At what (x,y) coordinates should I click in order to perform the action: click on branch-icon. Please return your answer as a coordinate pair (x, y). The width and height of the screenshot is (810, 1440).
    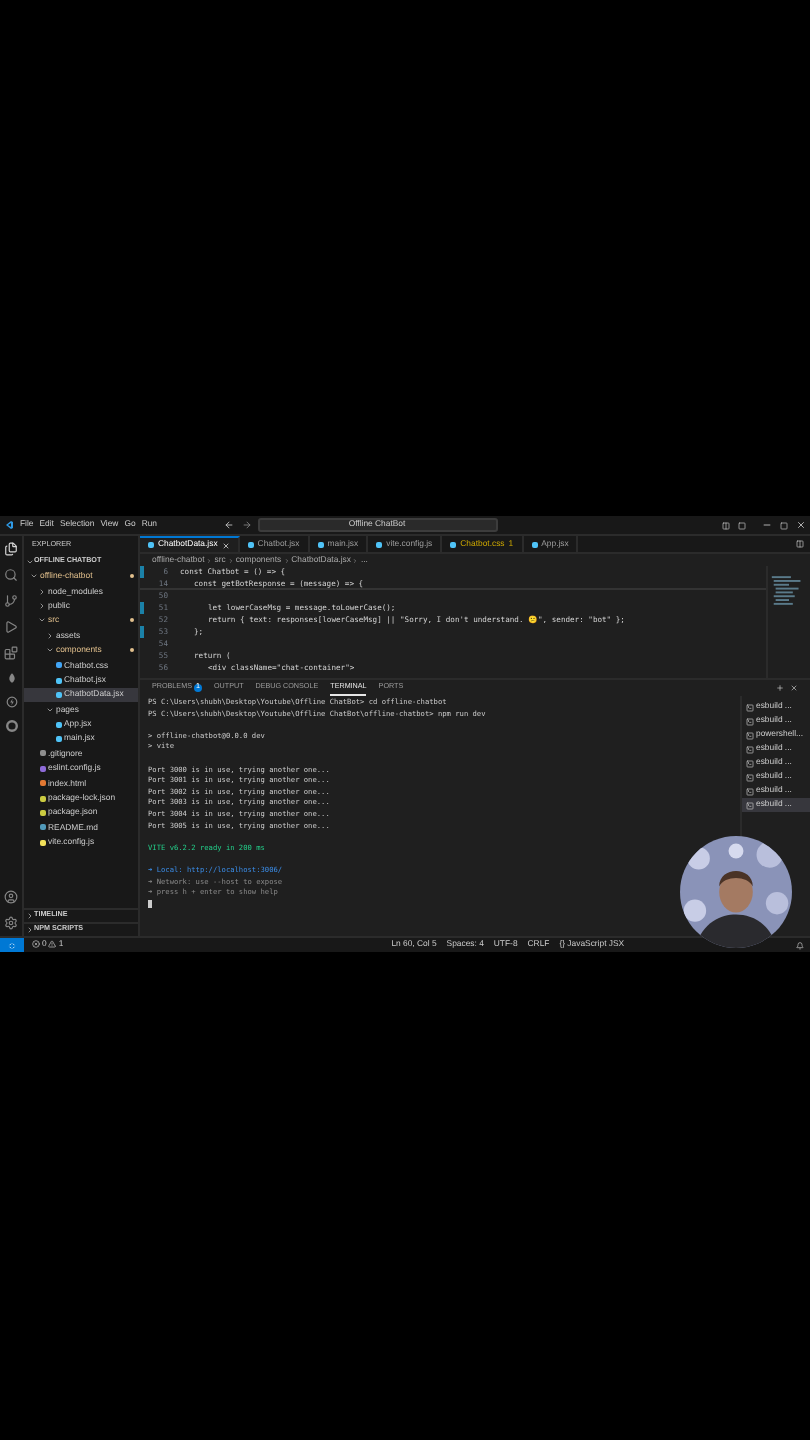
    Looking at the image, I should click on (11, 601).